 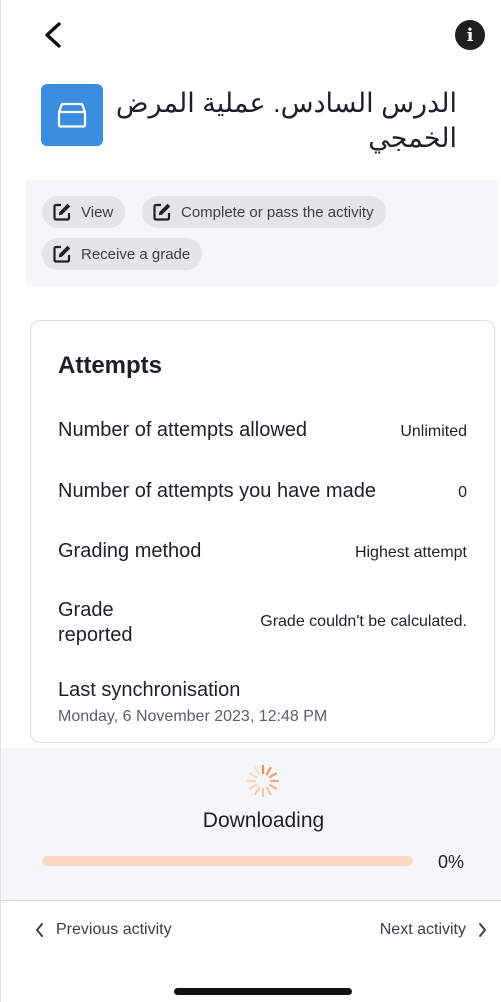 What do you see at coordinates (263, 820) in the screenshot?
I see `download-status: Downloading` at bounding box center [263, 820].